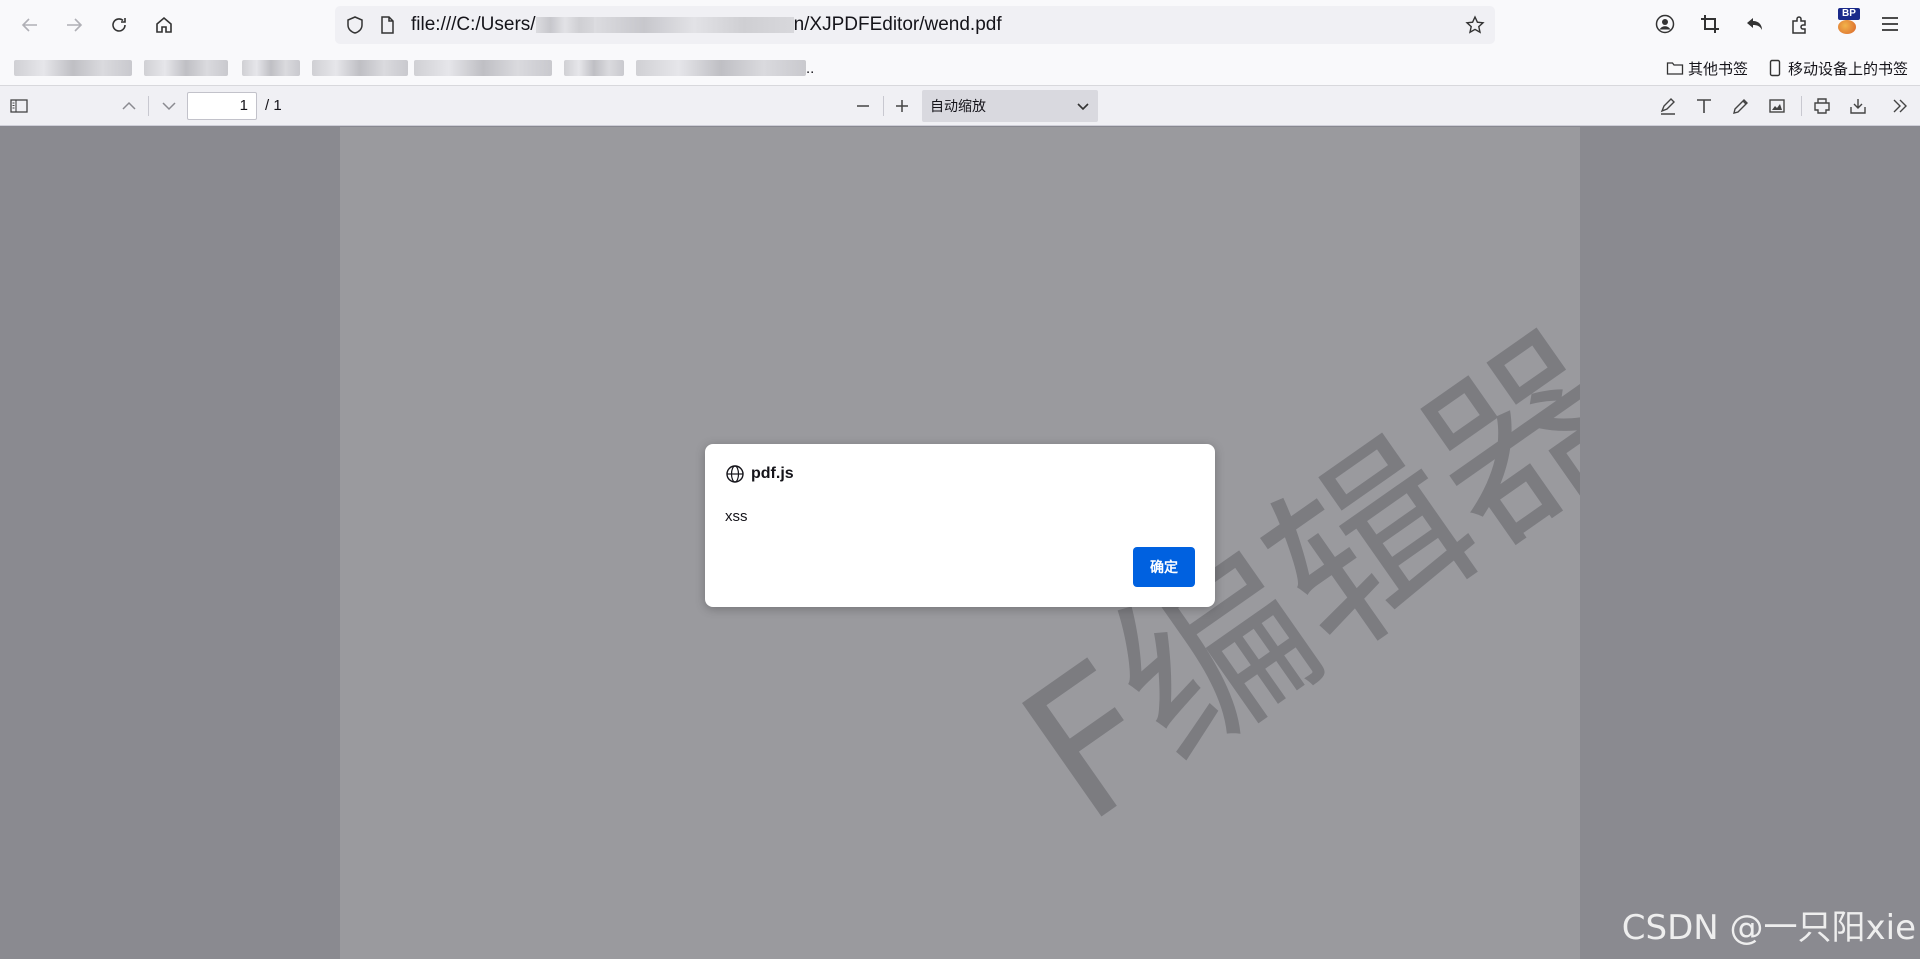  Describe the element at coordinates (736, 516) in the screenshot. I see `dialog-message: xss` at that location.